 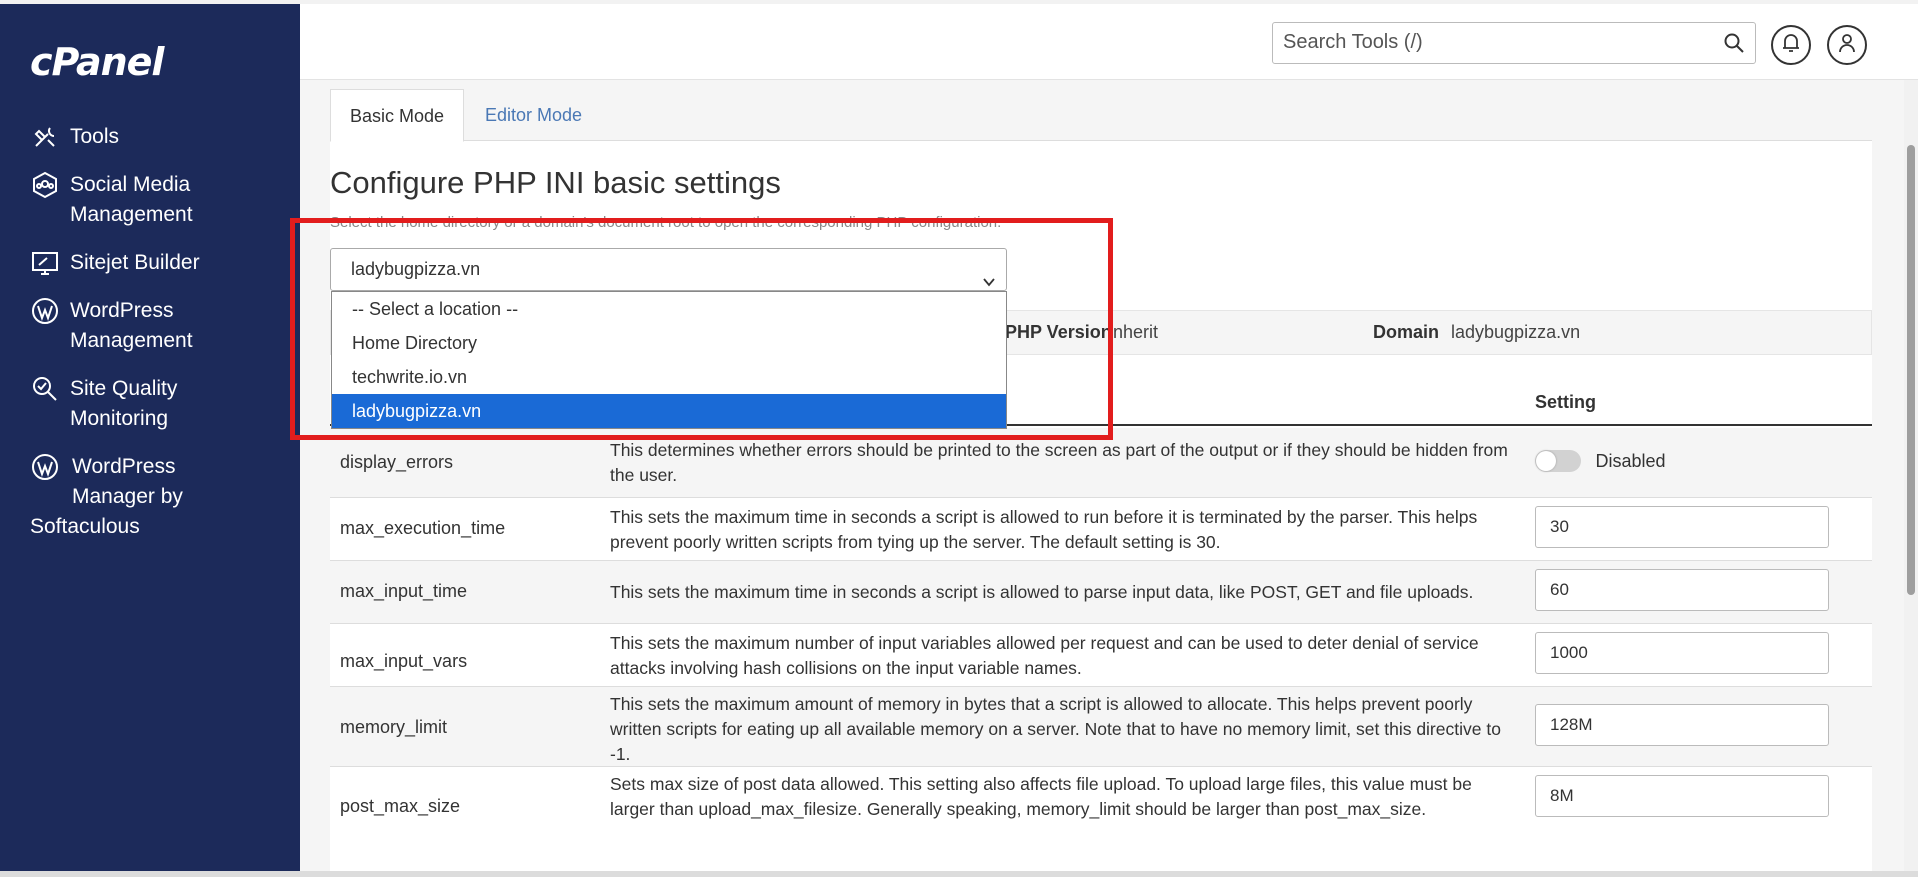 What do you see at coordinates (404, 661) in the screenshot?
I see `directive-name: max_input_vars` at bounding box center [404, 661].